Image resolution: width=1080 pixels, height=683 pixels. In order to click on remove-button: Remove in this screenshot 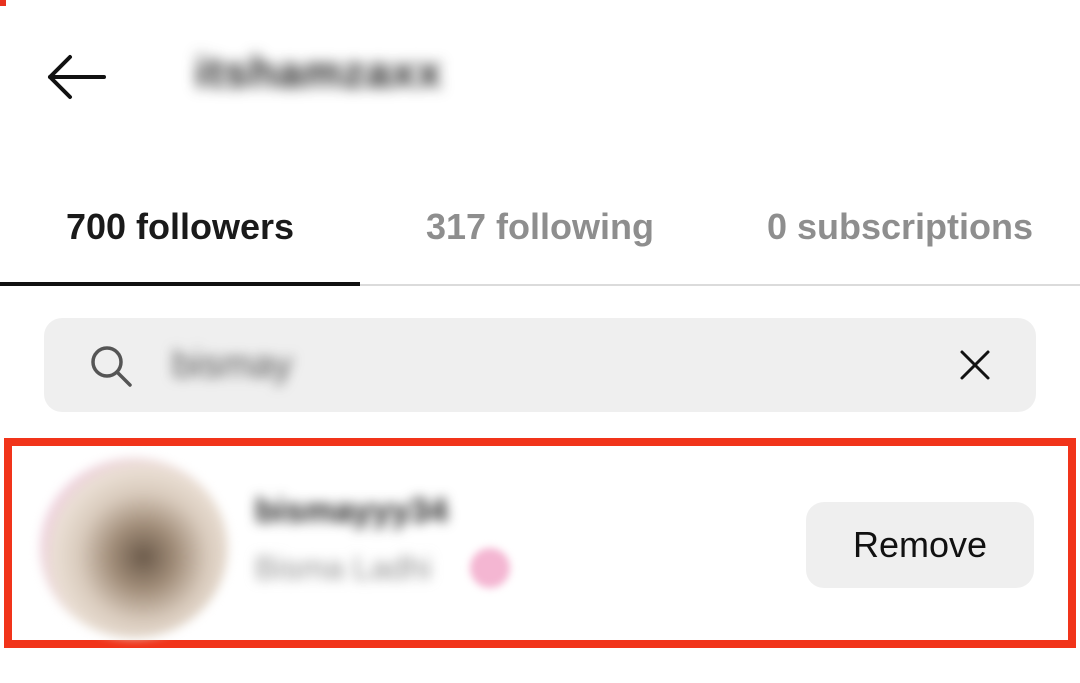, I will do `click(920, 545)`.